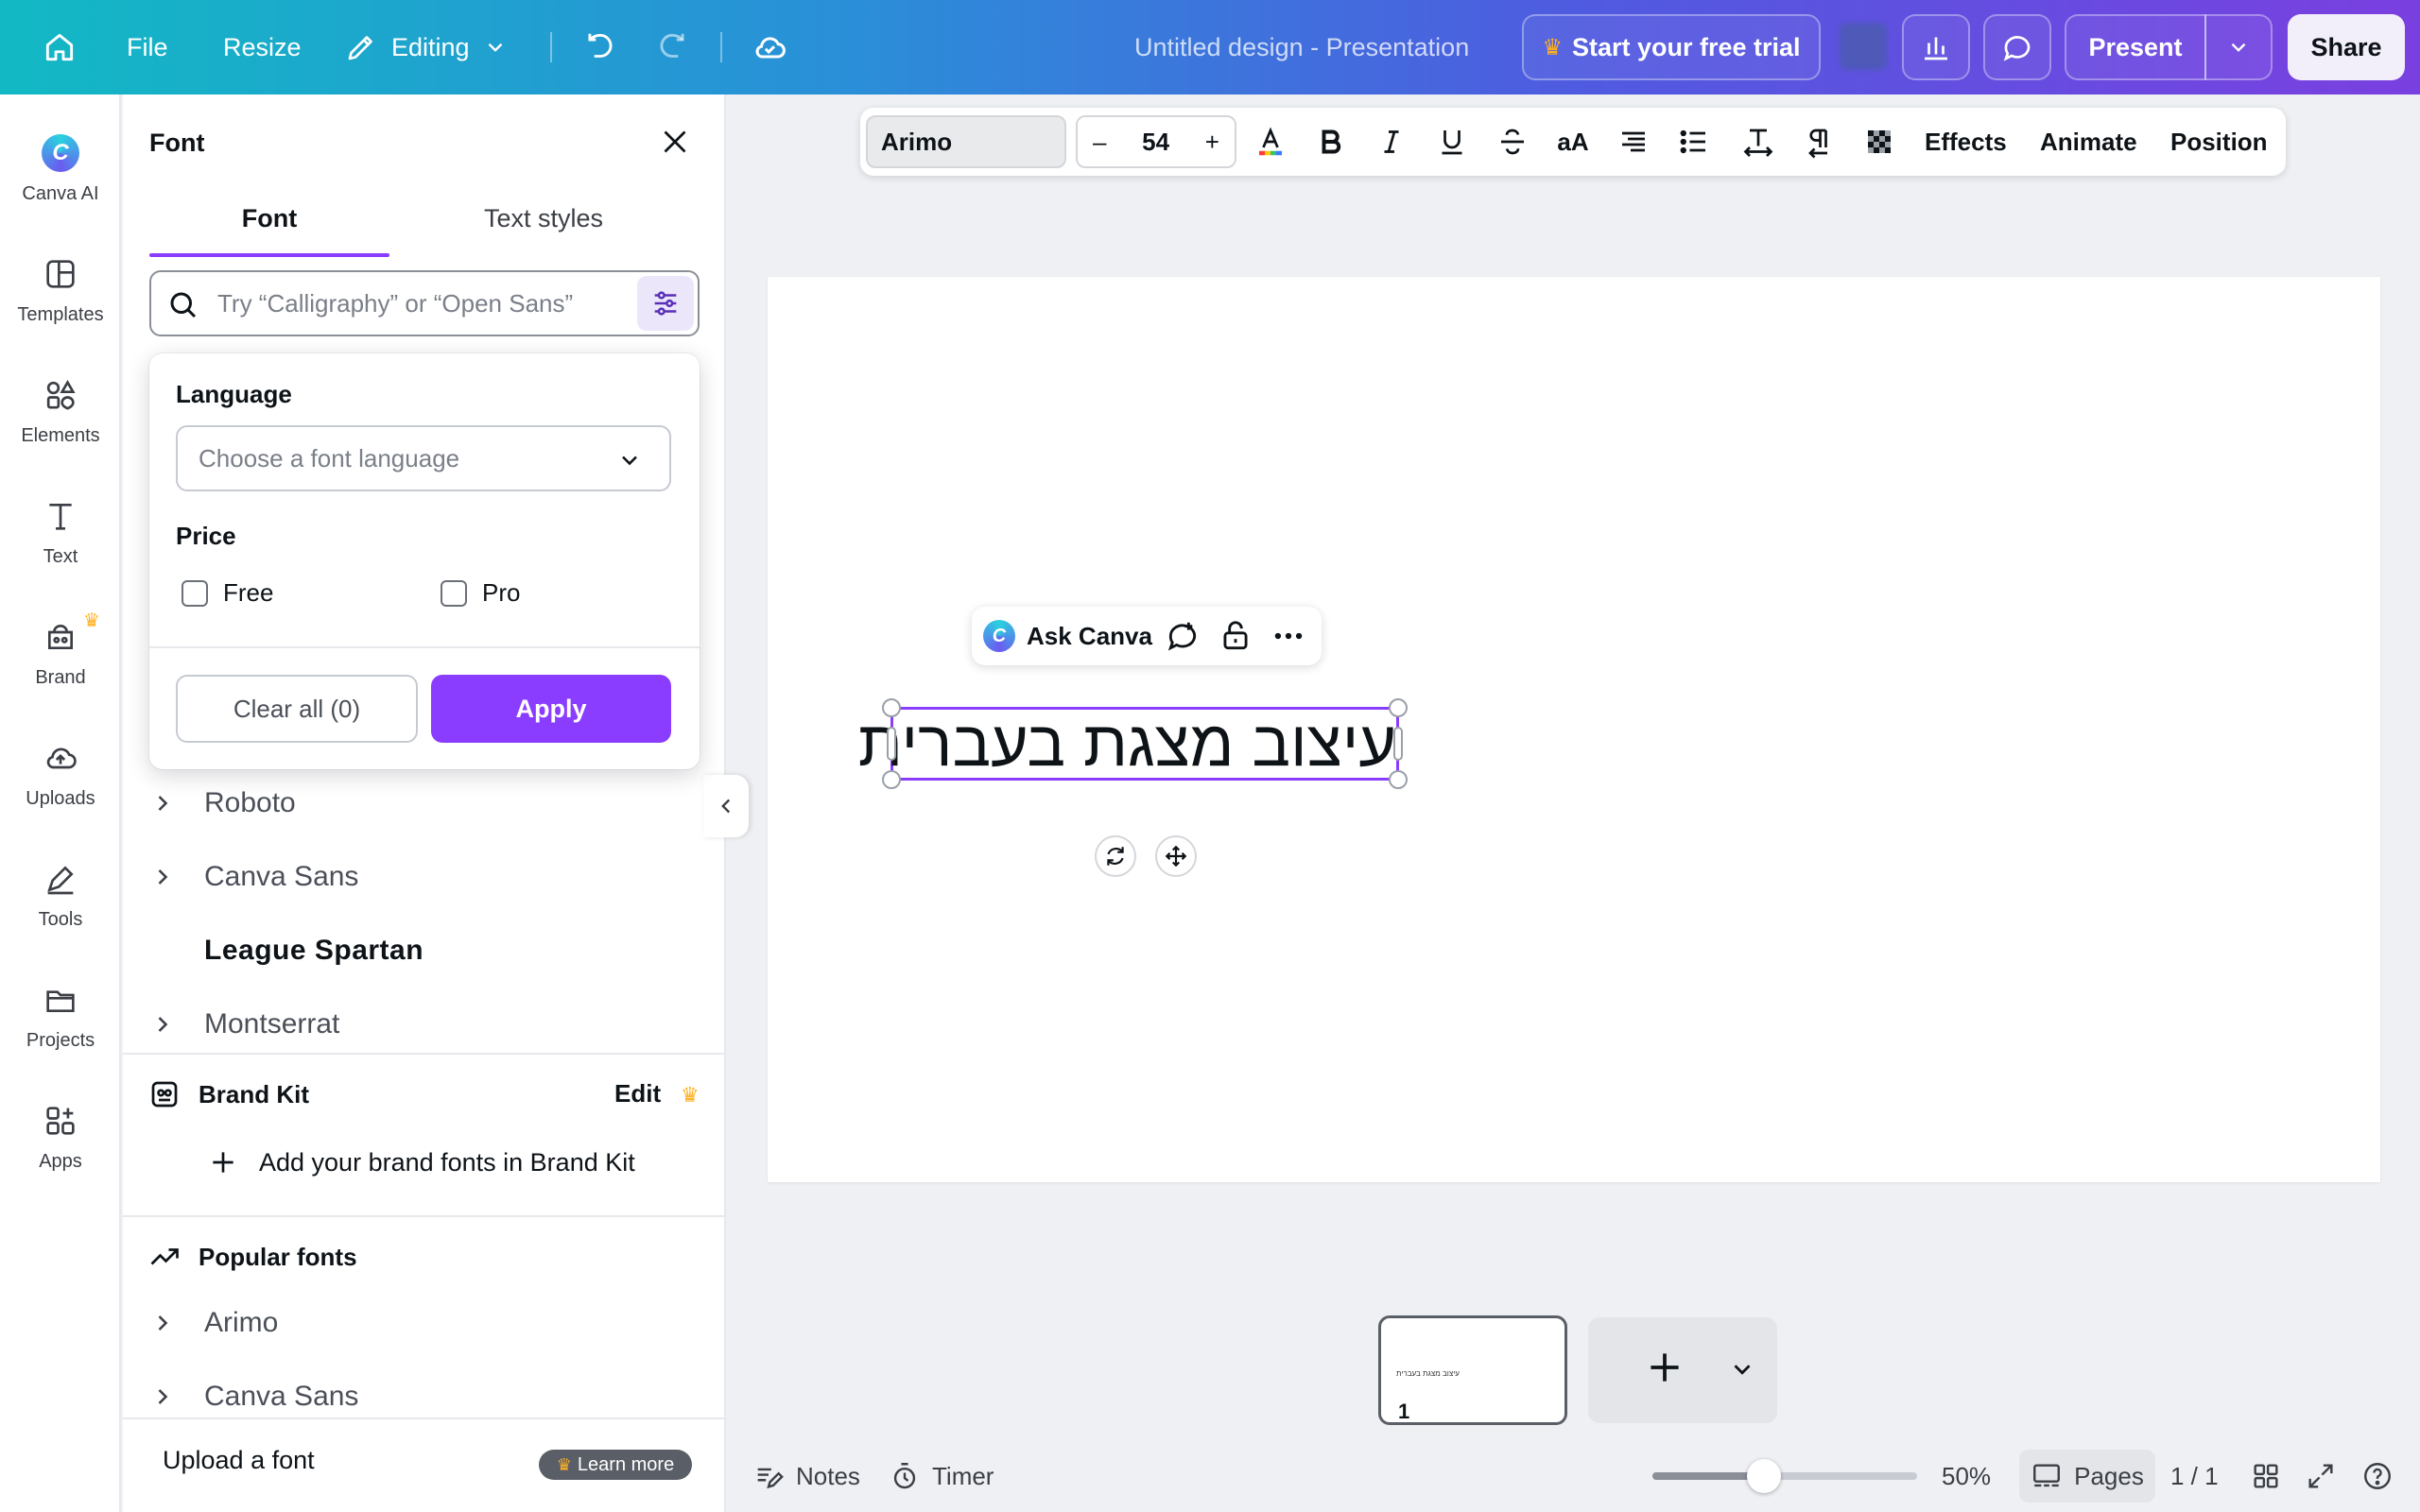 Image resolution: width=2420 pixels, height=1512 pixels. I want to click on italic-button, so click(1391, 141).